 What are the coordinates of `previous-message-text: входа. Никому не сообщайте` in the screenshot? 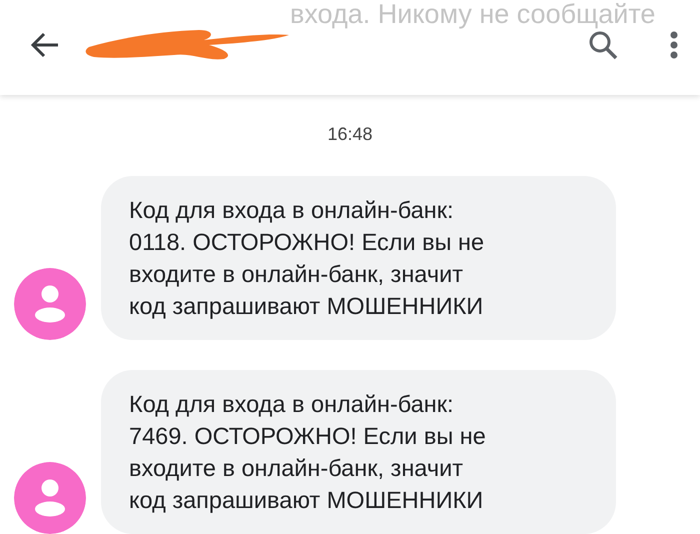 It's located at (473, 14).